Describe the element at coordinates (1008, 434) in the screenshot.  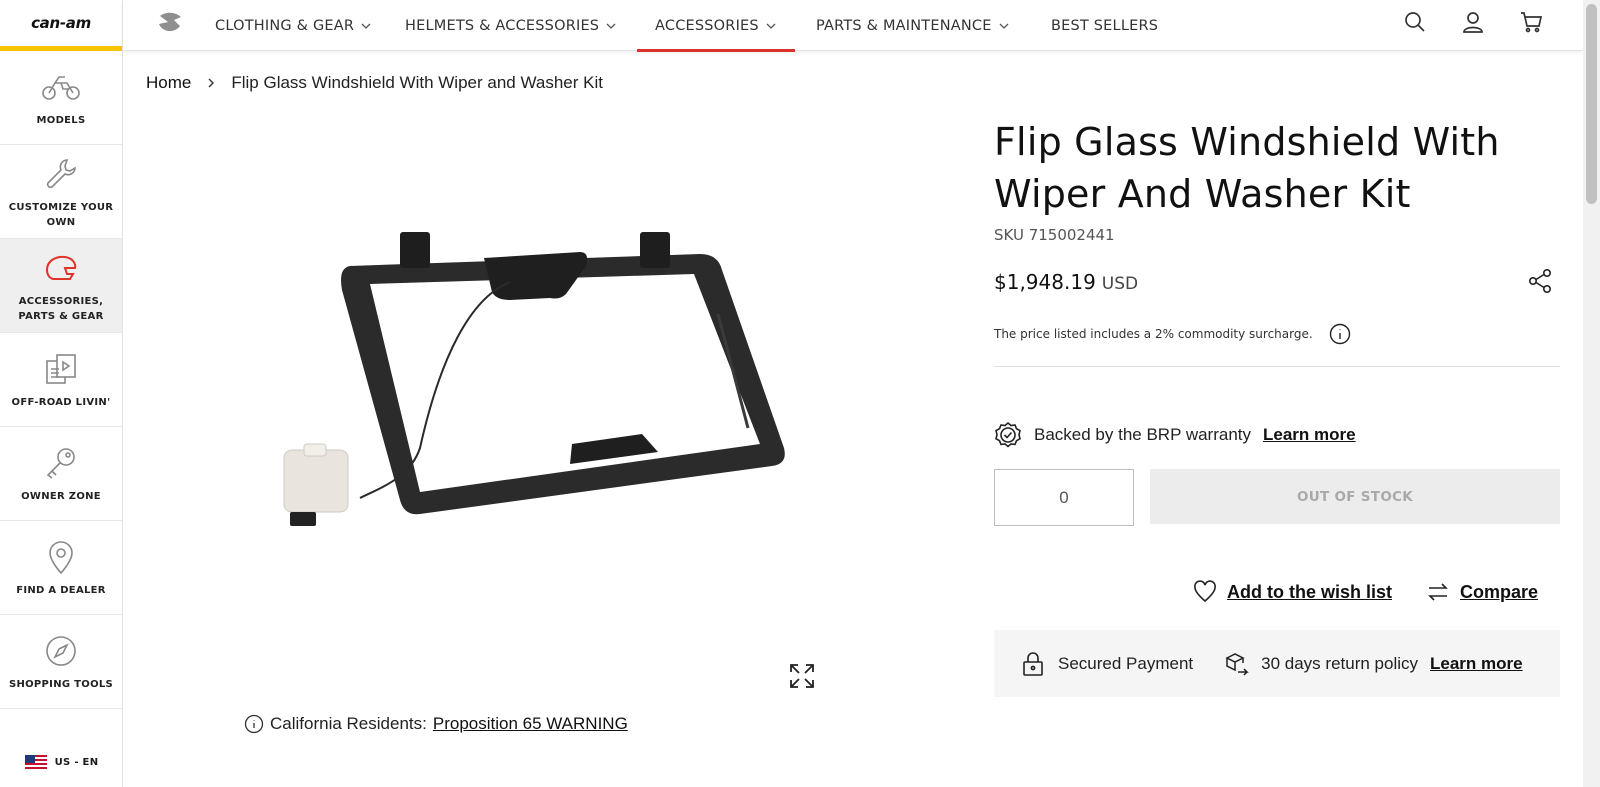
I see `badge-check-icon` at that location.